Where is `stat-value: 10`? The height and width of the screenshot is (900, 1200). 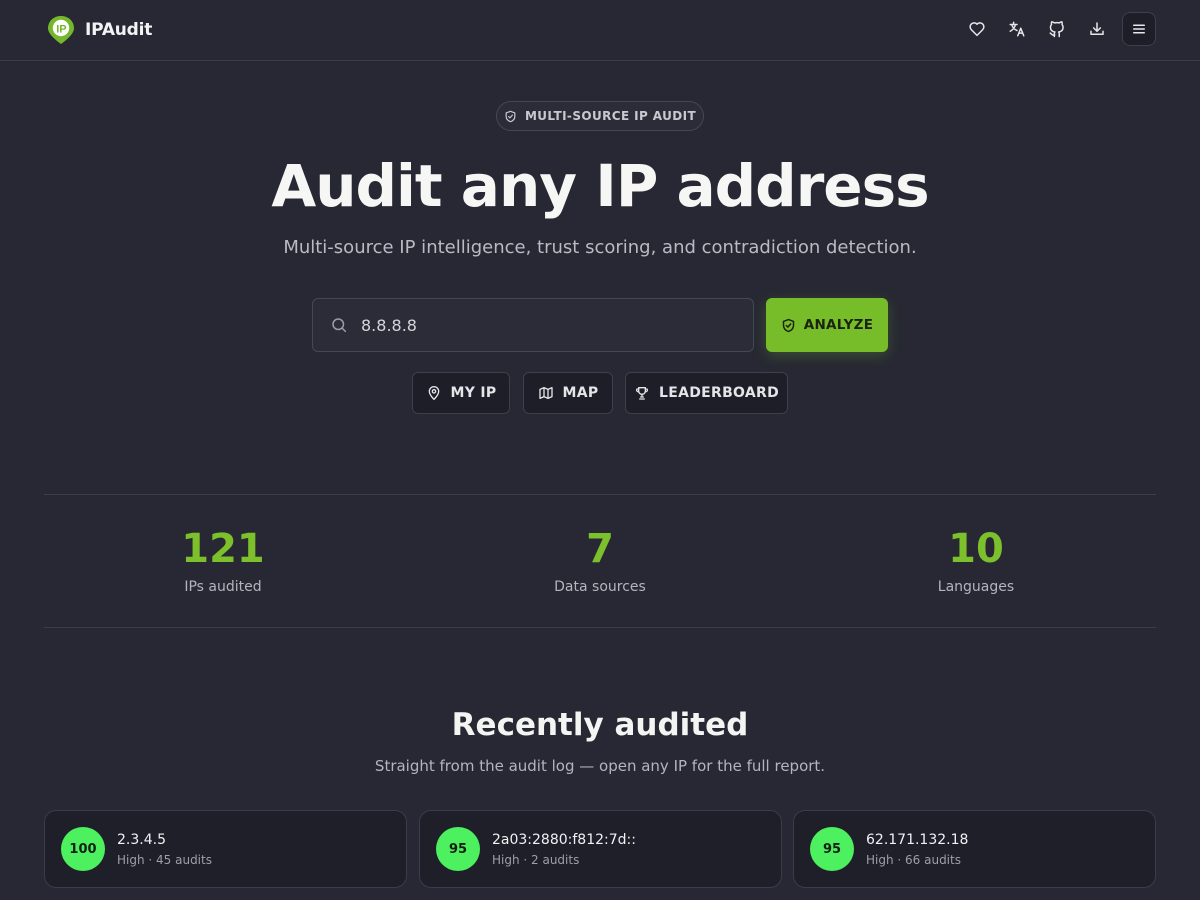 stat-value: 10 is located at coordinates (976, 549).